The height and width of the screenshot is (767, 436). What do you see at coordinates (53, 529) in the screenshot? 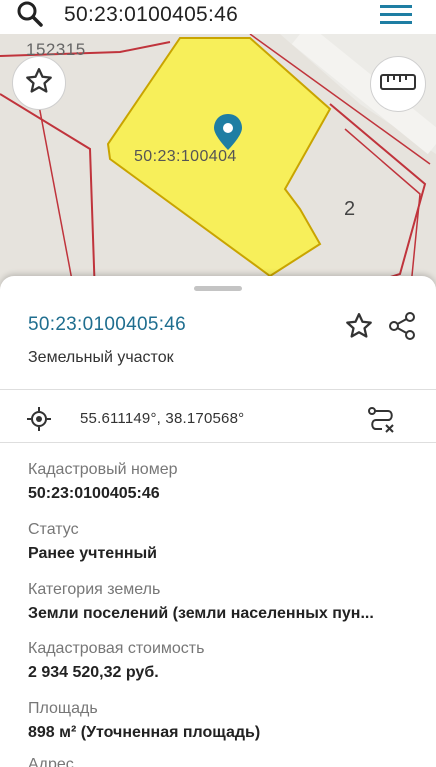
I see `field-label-status: Статус` at bounding box center [53, 529].